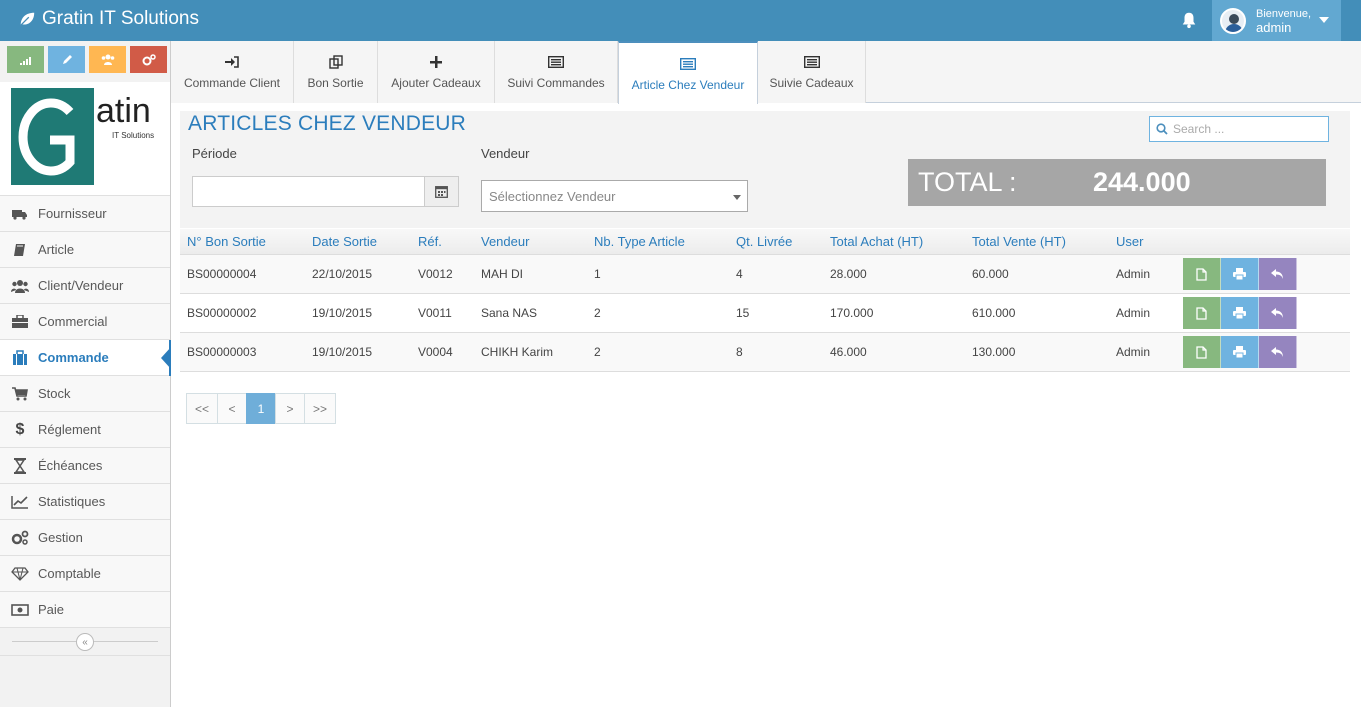 Image resolution: width=1361 pixels, height=707 pixels. What do you see at coordinates (20, 214) in the screenshot?
I see `truck-icon` at bounding box center [20, 214].